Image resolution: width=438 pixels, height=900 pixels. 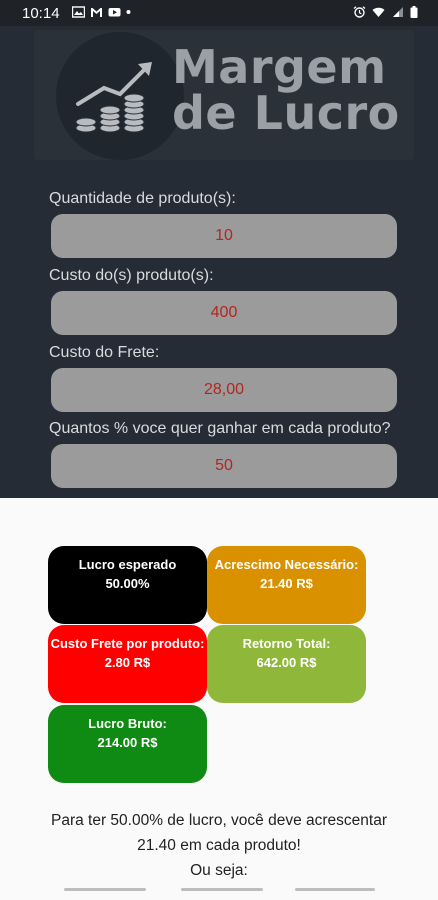 I want to click on logo-emblem, so click(x=120, y=96).